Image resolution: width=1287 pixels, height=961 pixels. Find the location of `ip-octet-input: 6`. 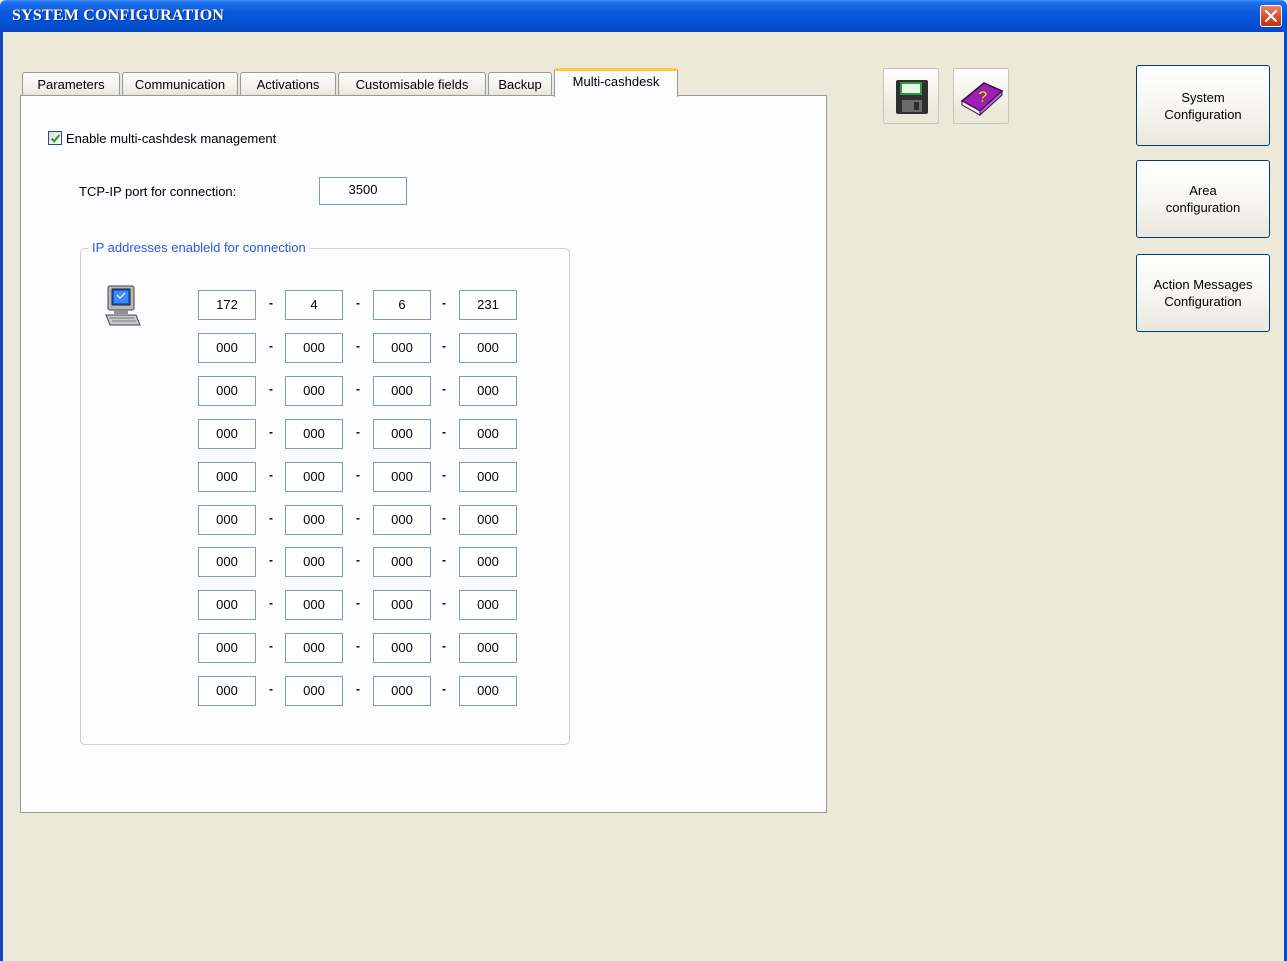

ip-octet-input: 6 is located at coordinates (402, 305).